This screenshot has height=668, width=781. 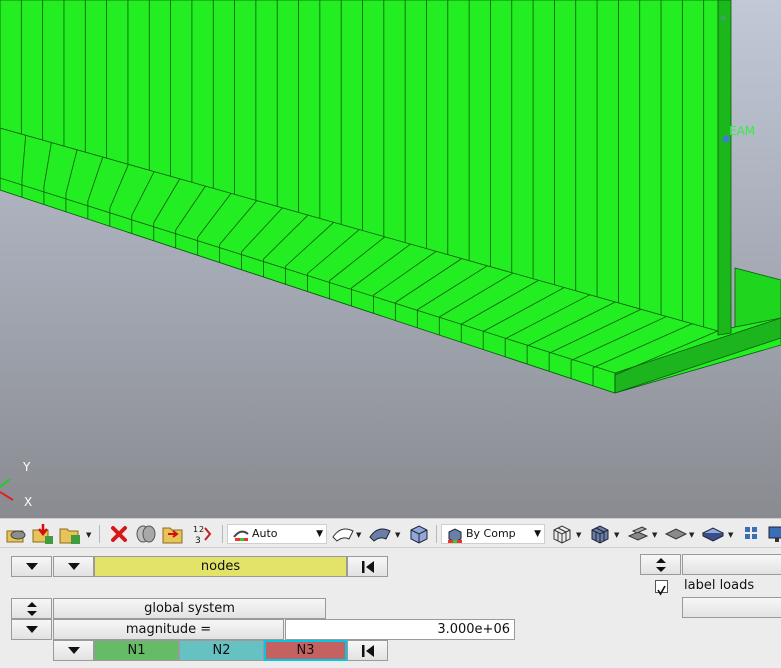 I want to click on right-switch-field, so click(x=731, y=564).